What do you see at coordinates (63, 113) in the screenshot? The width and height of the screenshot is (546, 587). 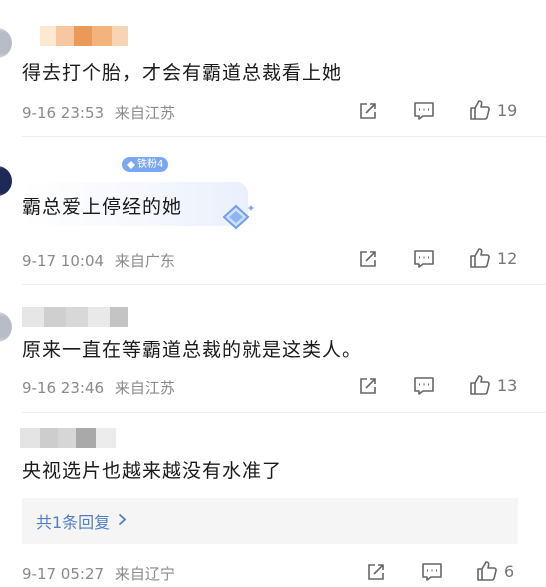 I see `comment-time: 9-16 23:53` at bounding box center [63, 113].